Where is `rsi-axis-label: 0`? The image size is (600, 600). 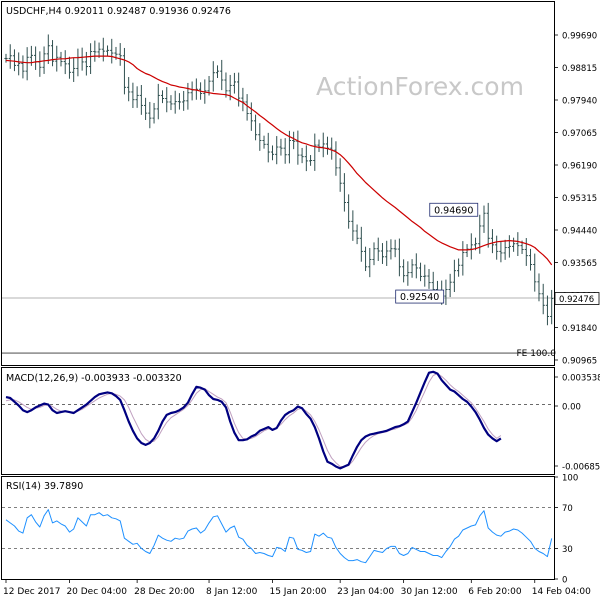 rsi-axis-label: 0 is located at coordinates (564, 581).